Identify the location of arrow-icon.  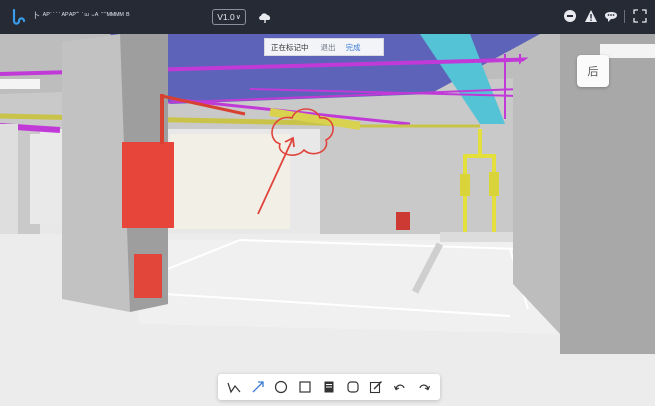
(258, 387).